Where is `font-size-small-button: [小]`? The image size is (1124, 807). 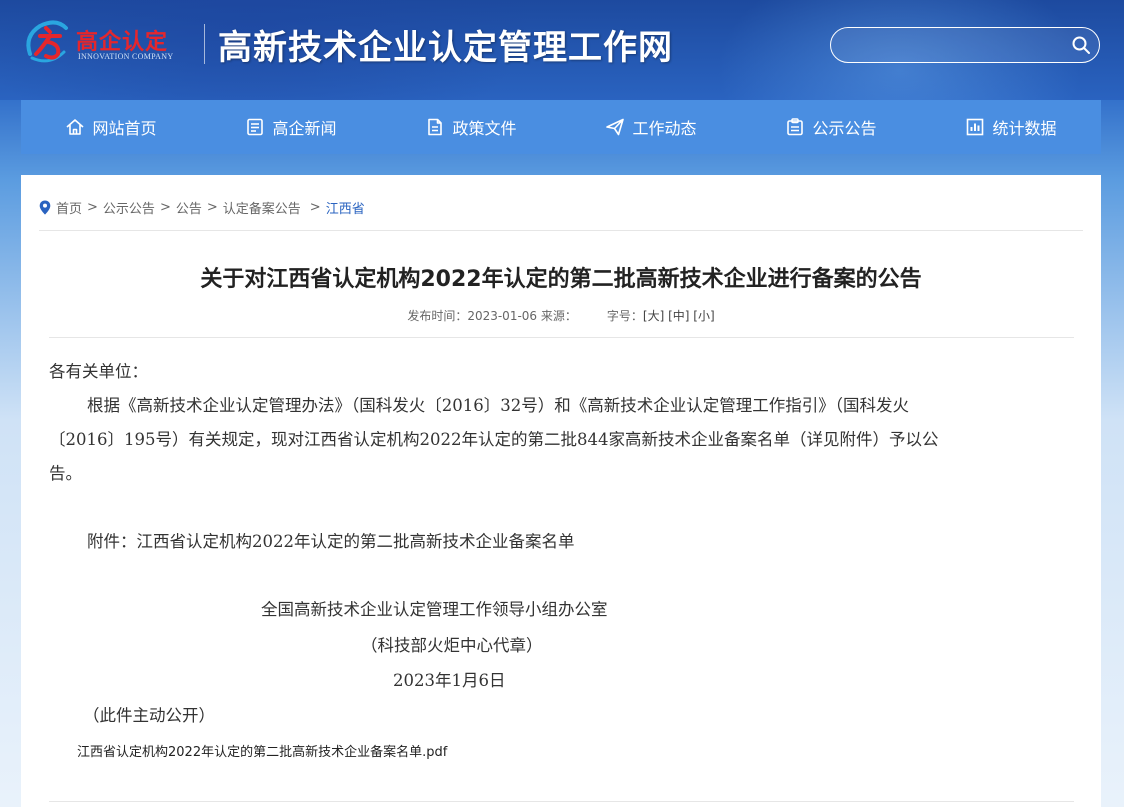
font-size-small-button: [小] is located at coordinates (703, 316).